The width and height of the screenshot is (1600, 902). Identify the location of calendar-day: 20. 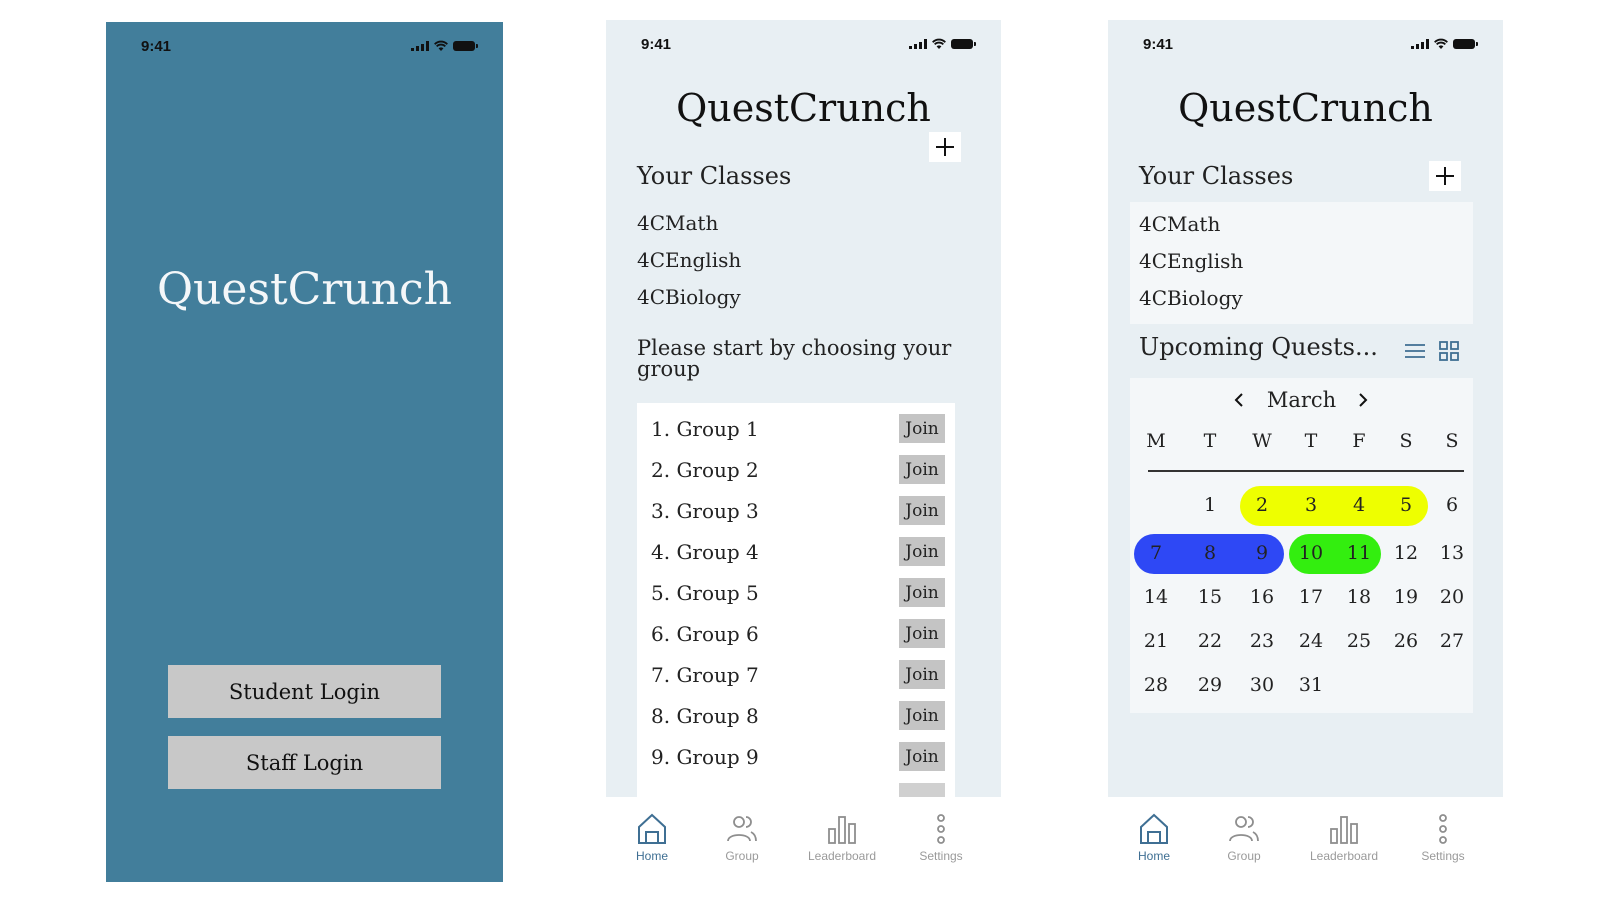
(1452, 597).